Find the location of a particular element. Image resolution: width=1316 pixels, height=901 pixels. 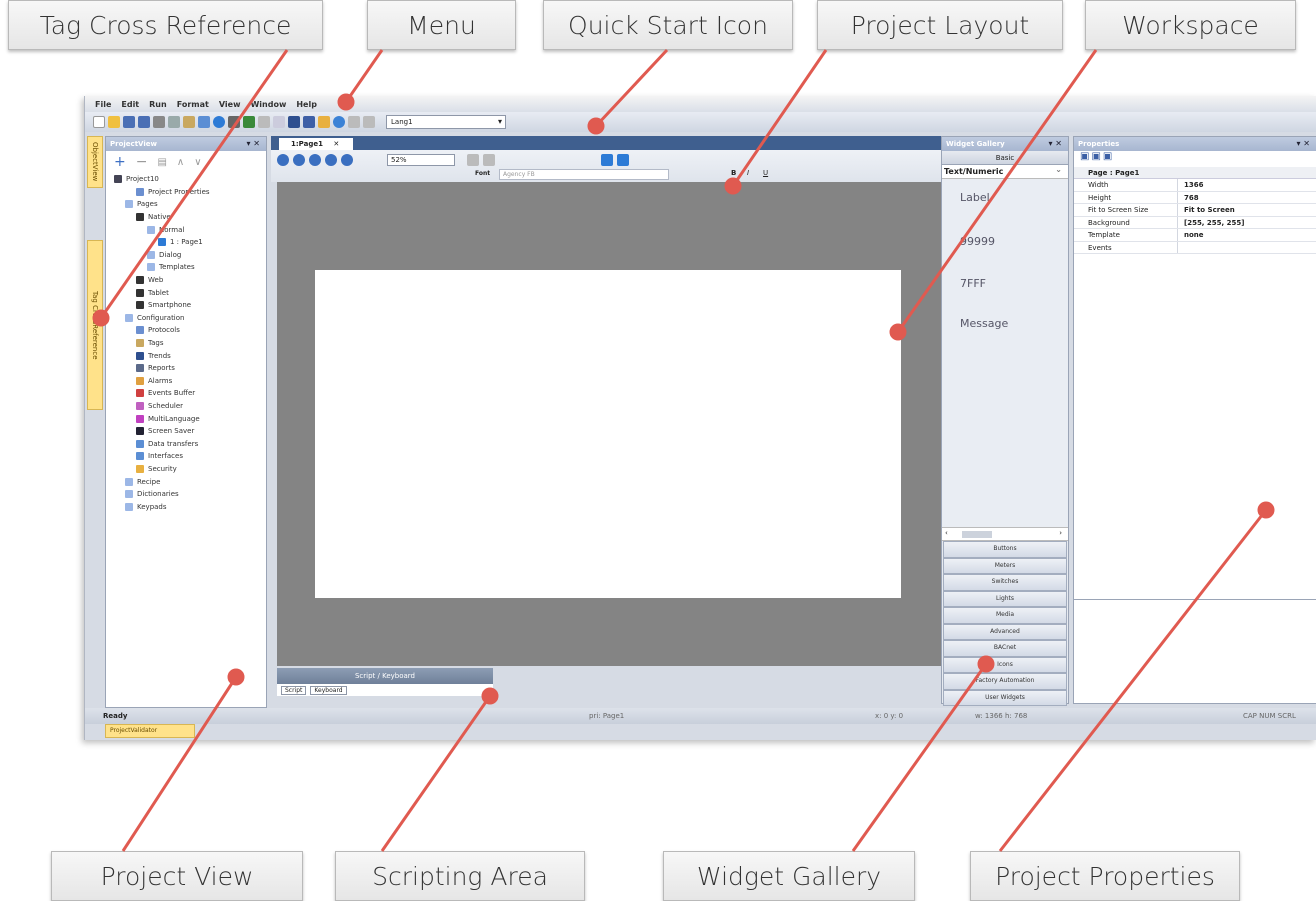

tree-item: Keypads is located at coordinates (190, 506).